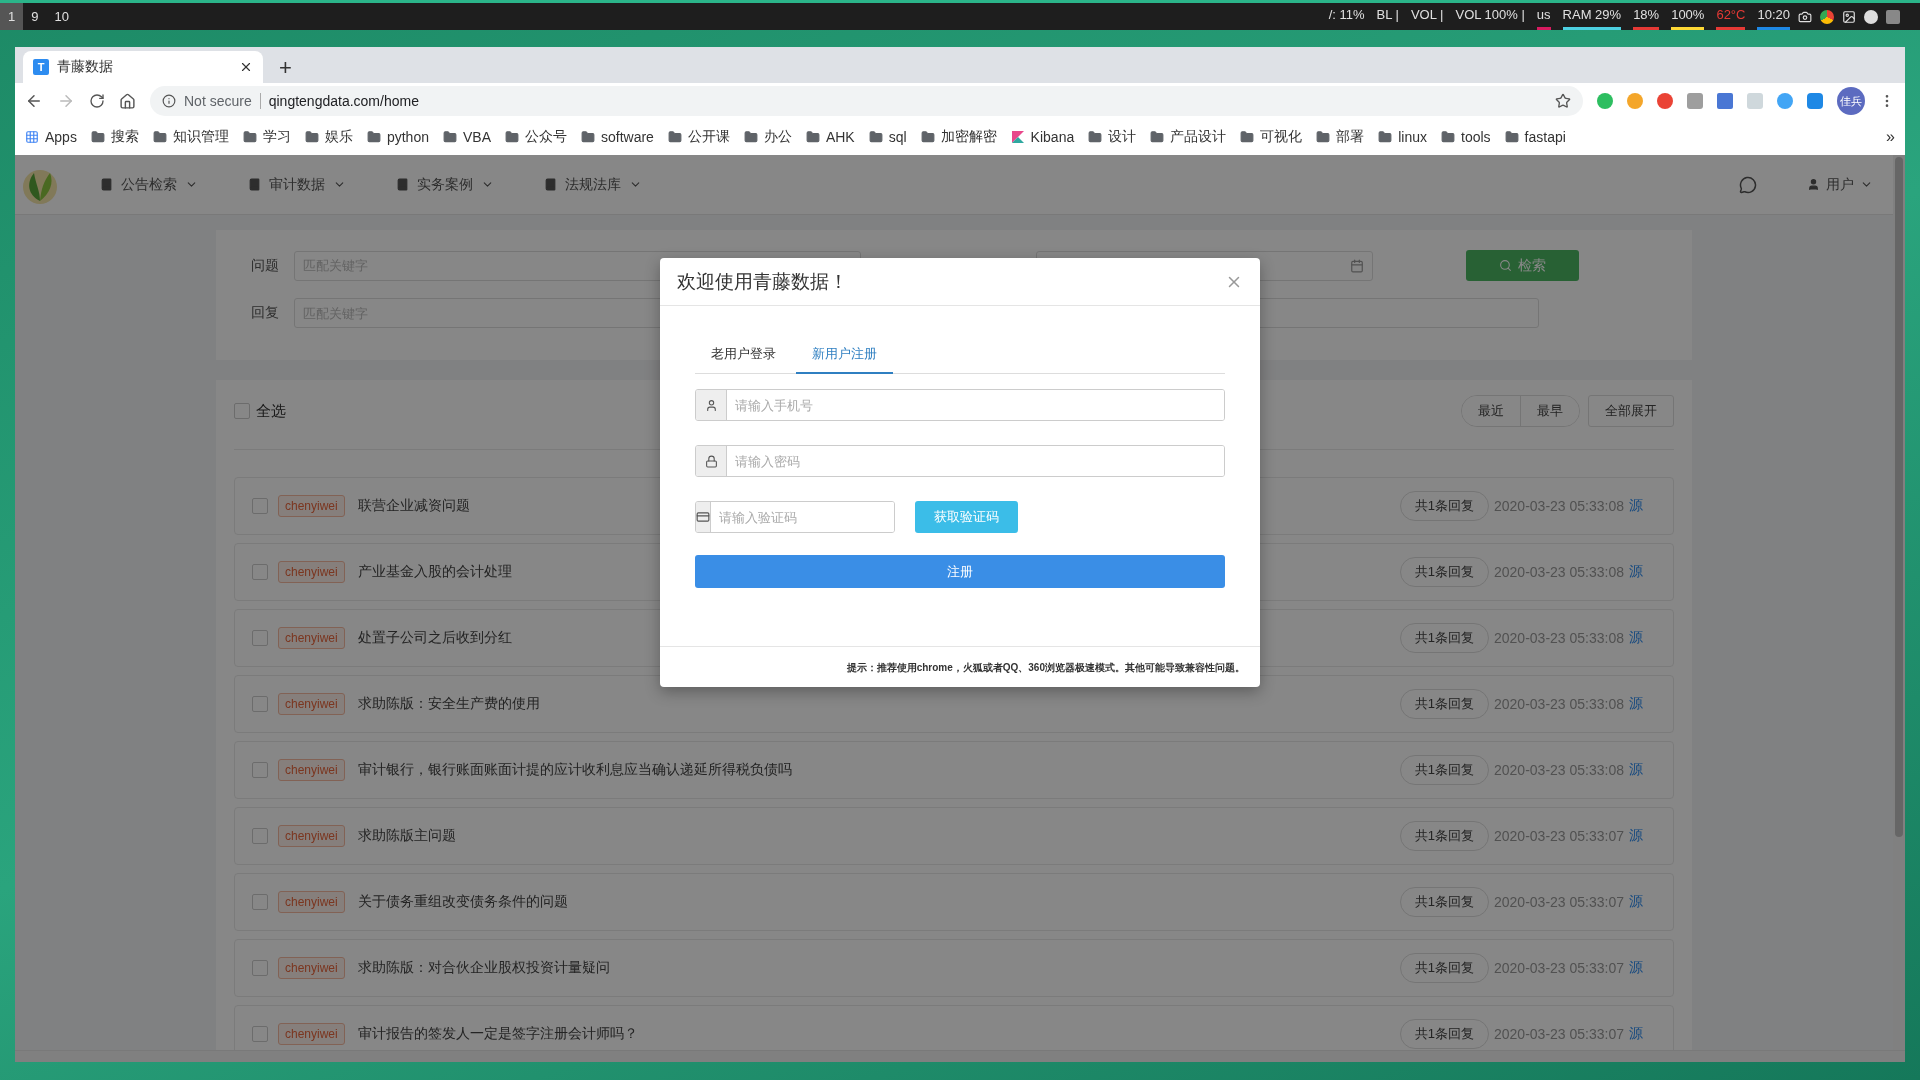 The width and height of the screenshot is (1920, 1080). Describe the element at coordinates (149, 184) in the screenshot. I see `nav-menu: 公告检索` at that location.